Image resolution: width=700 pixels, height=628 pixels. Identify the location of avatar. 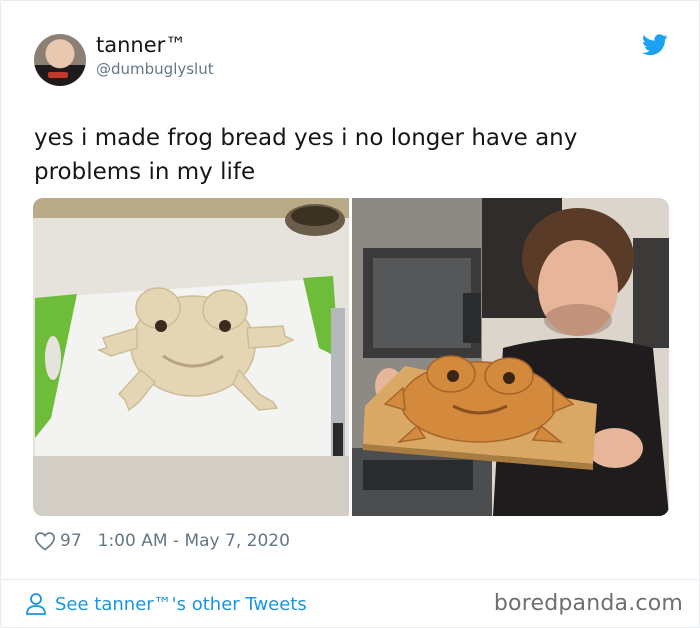
(60, 60).